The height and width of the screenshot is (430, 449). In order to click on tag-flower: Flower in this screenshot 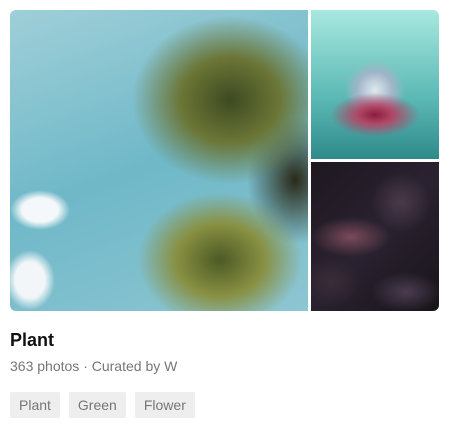, I will do `click(164, 405)`.